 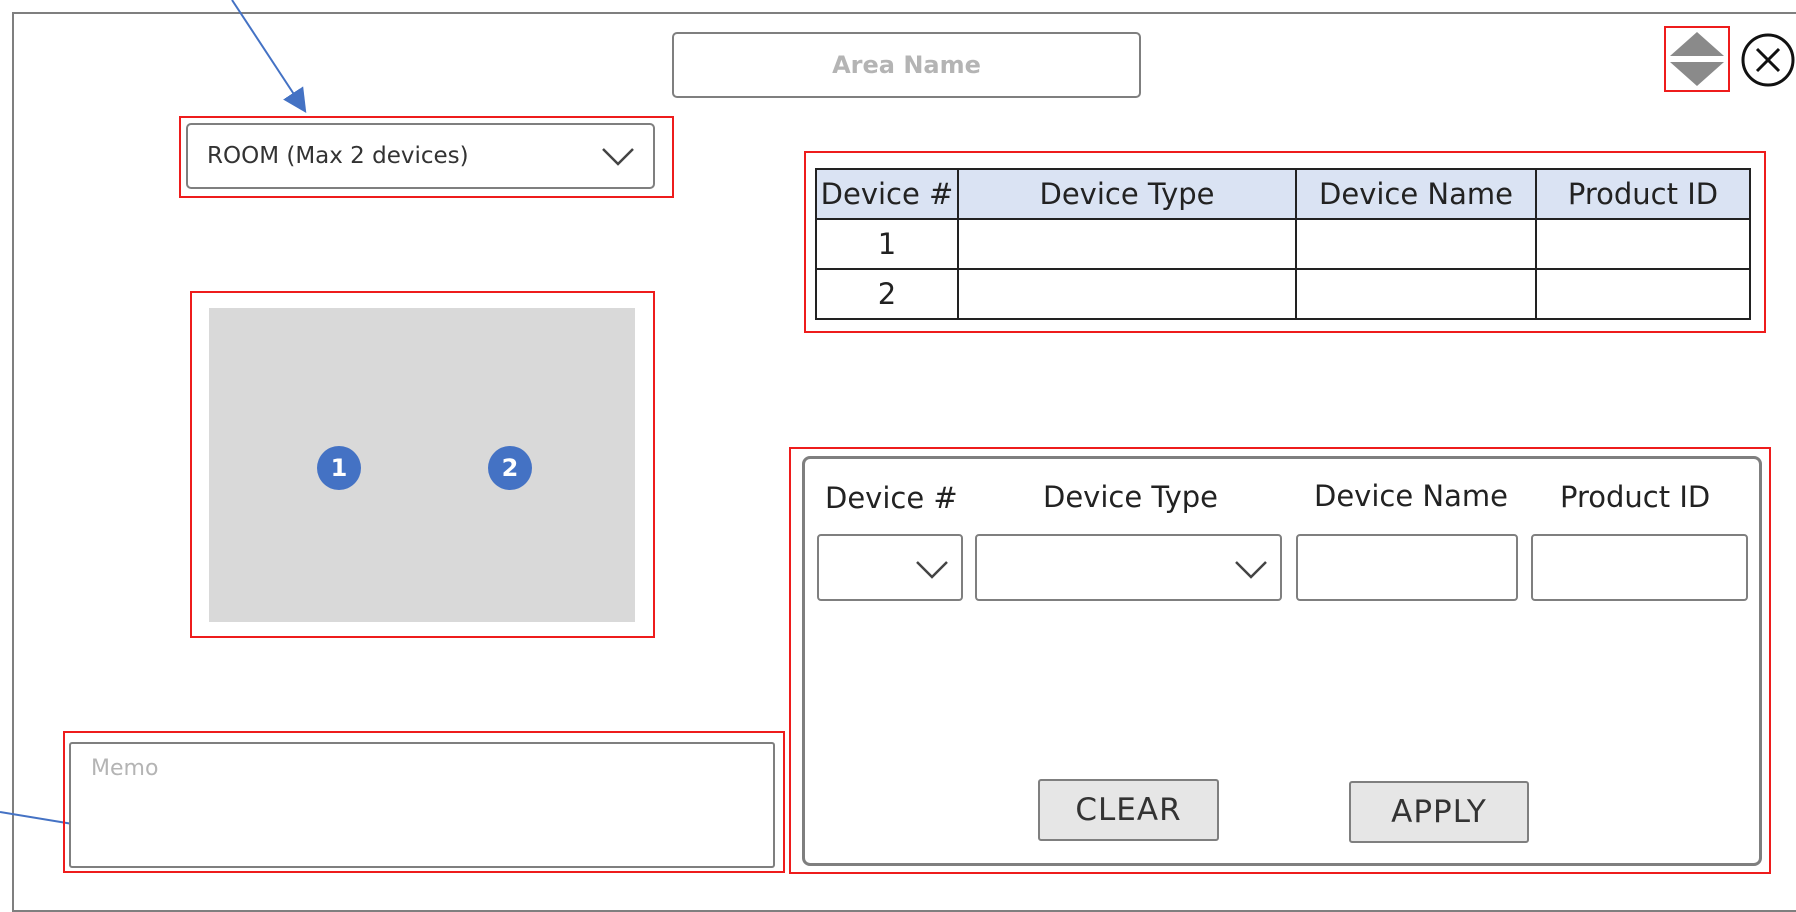 I want to click on area-name-field: Area Name, so click(x=906, y=65).